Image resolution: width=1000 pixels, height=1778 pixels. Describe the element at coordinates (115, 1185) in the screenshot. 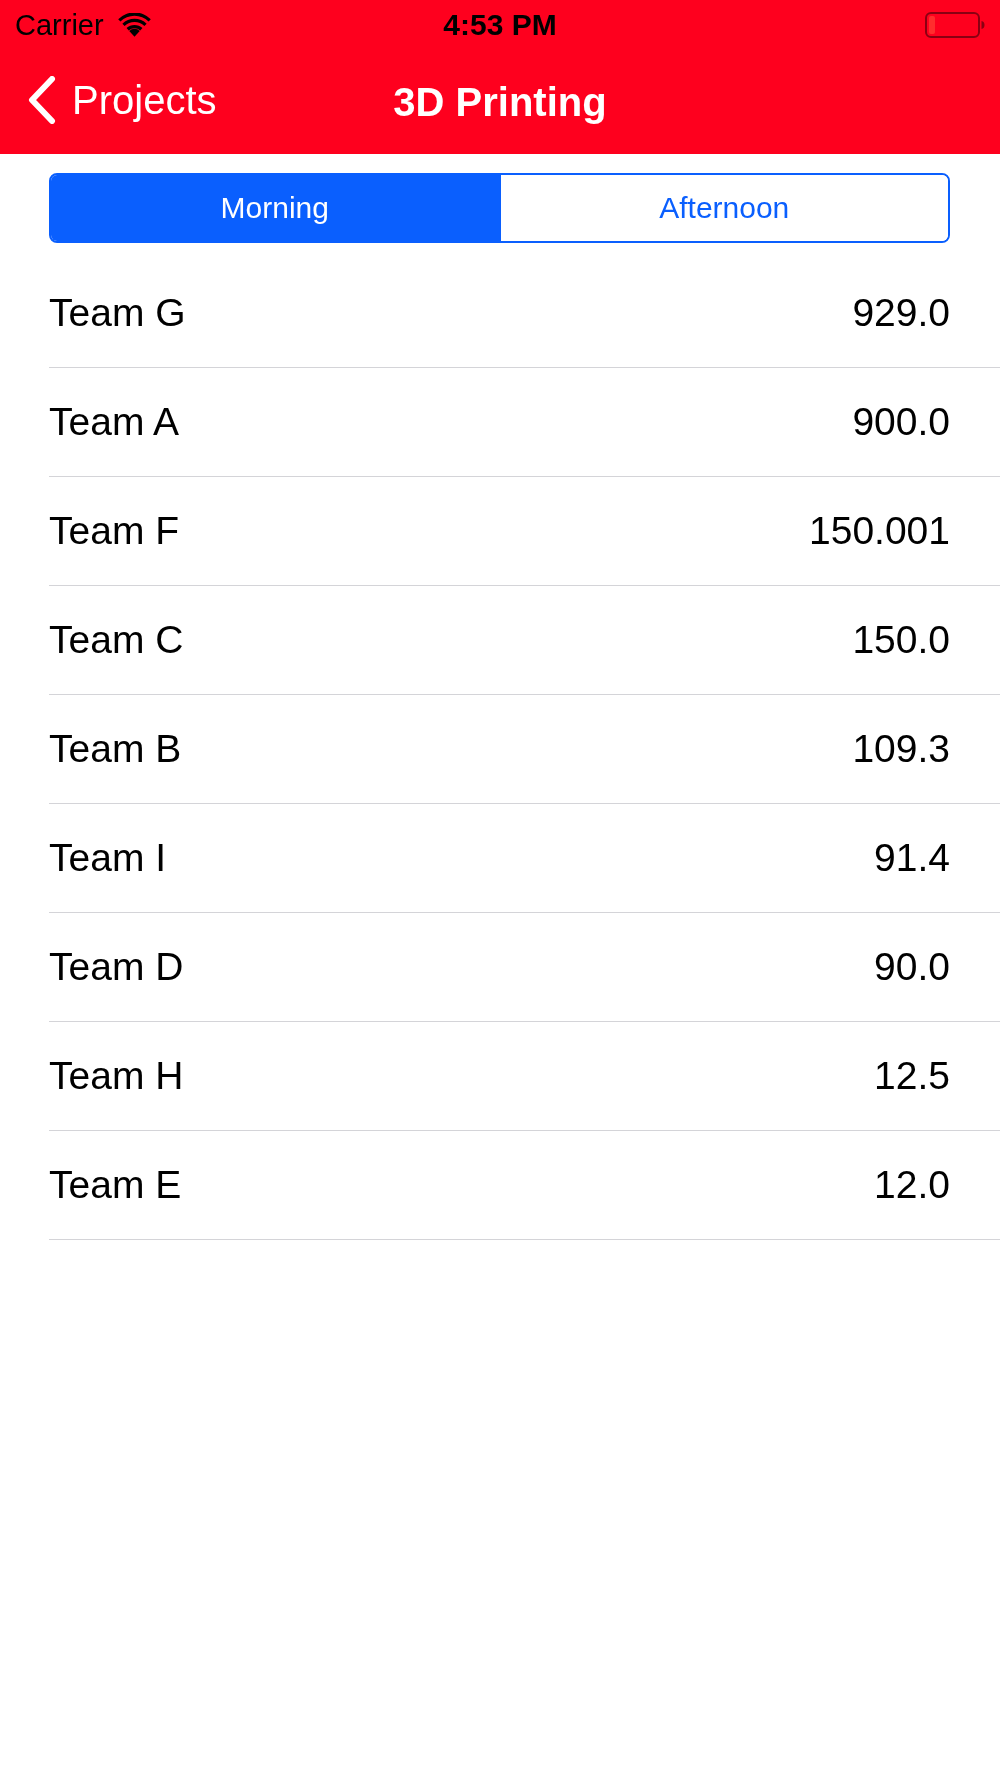

I see `team-name: Team E` at that location.